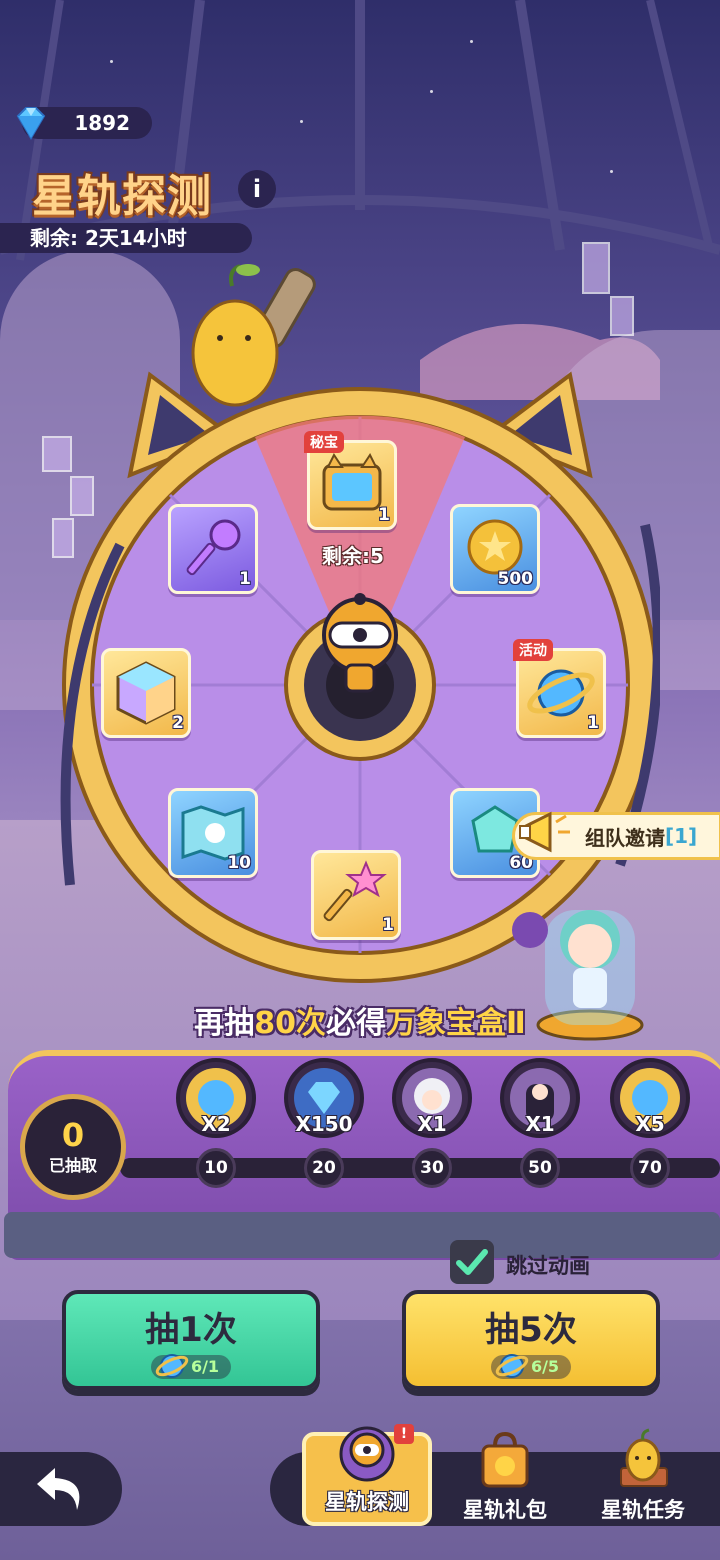  I want to click on remaining-label: 剩余:5, so click(353, 556).